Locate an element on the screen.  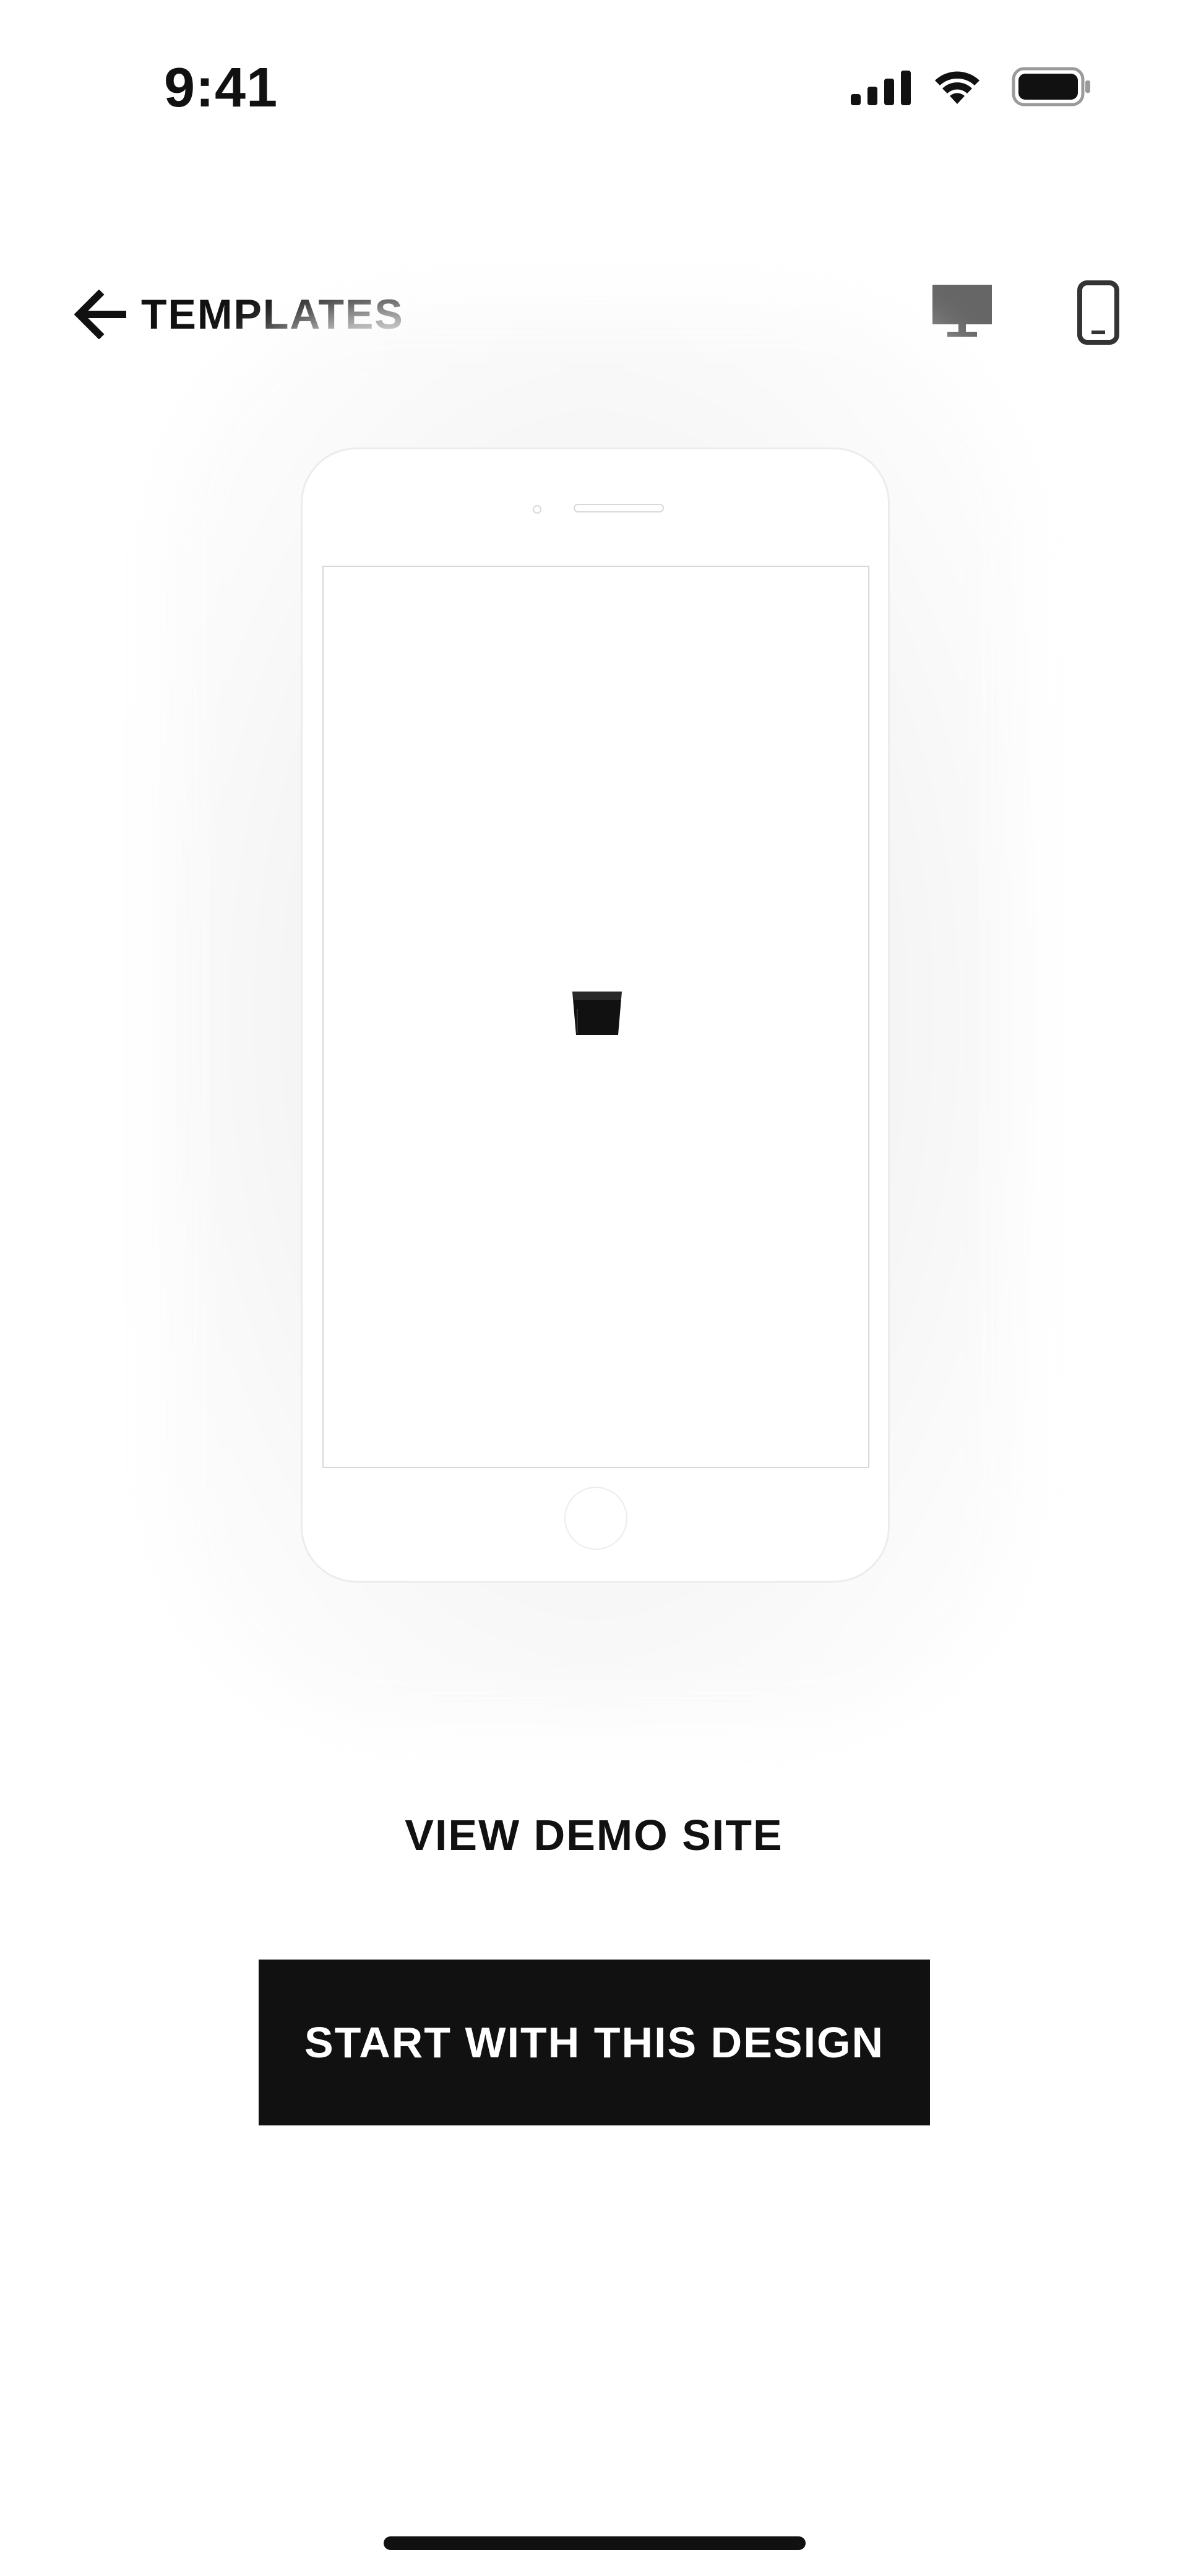
battery-icon is located at coordinates (1051, 86).